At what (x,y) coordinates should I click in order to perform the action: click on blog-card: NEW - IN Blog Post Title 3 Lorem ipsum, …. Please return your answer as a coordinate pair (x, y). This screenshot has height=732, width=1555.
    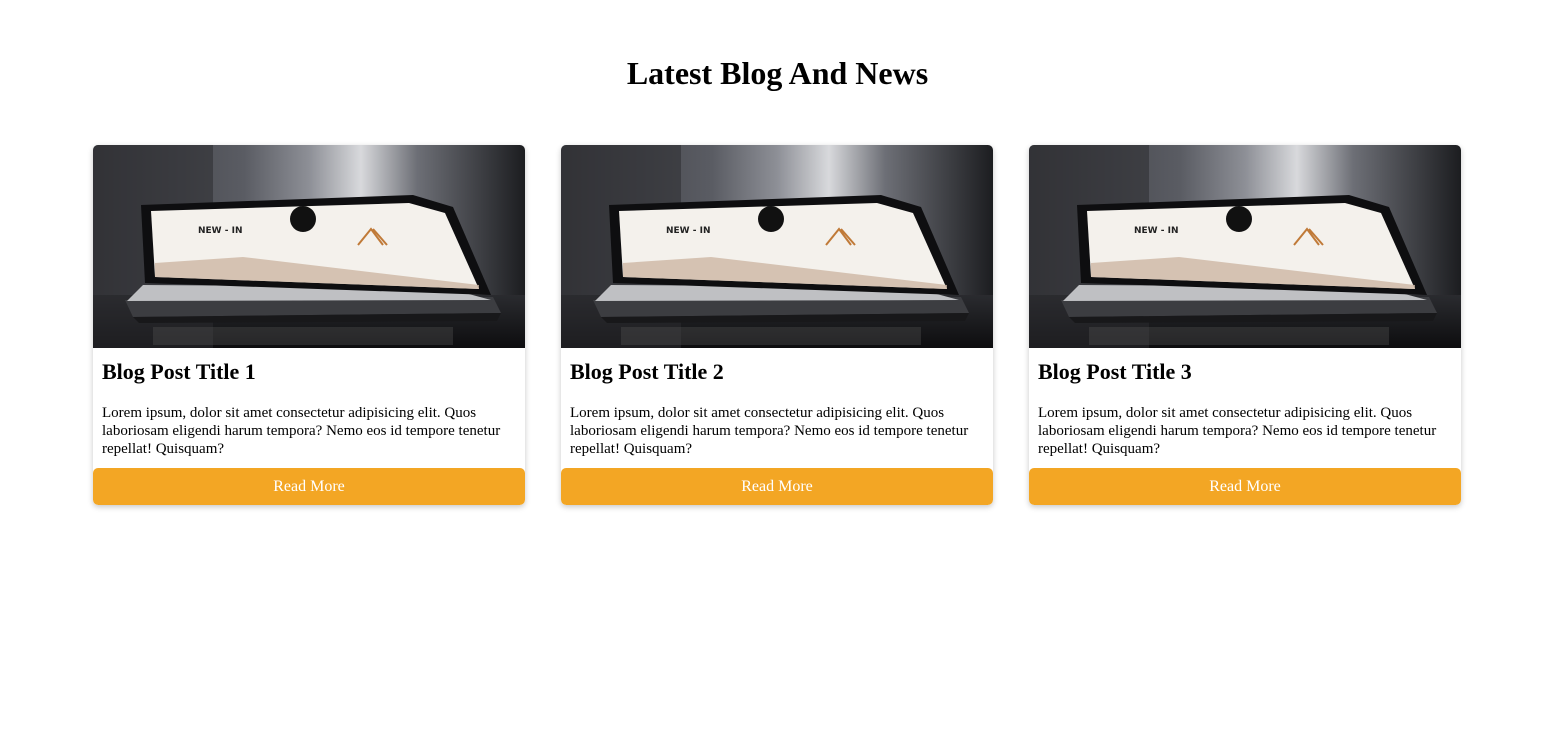
    Looking at the image, I should click on (1245, 325).